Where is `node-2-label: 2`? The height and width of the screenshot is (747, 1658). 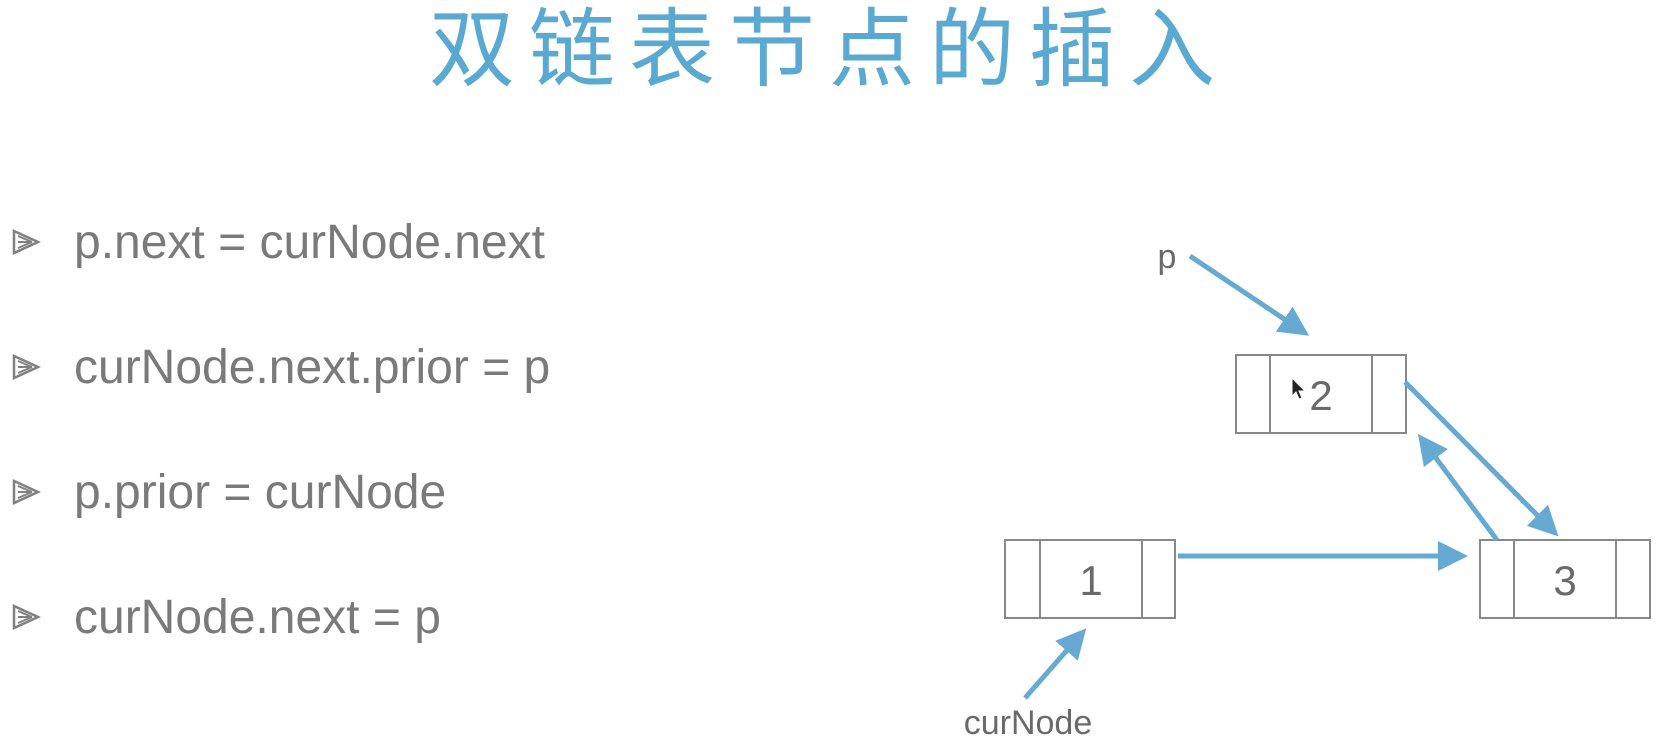
node-2-label: 2 is located at coordinates (1320, 395).